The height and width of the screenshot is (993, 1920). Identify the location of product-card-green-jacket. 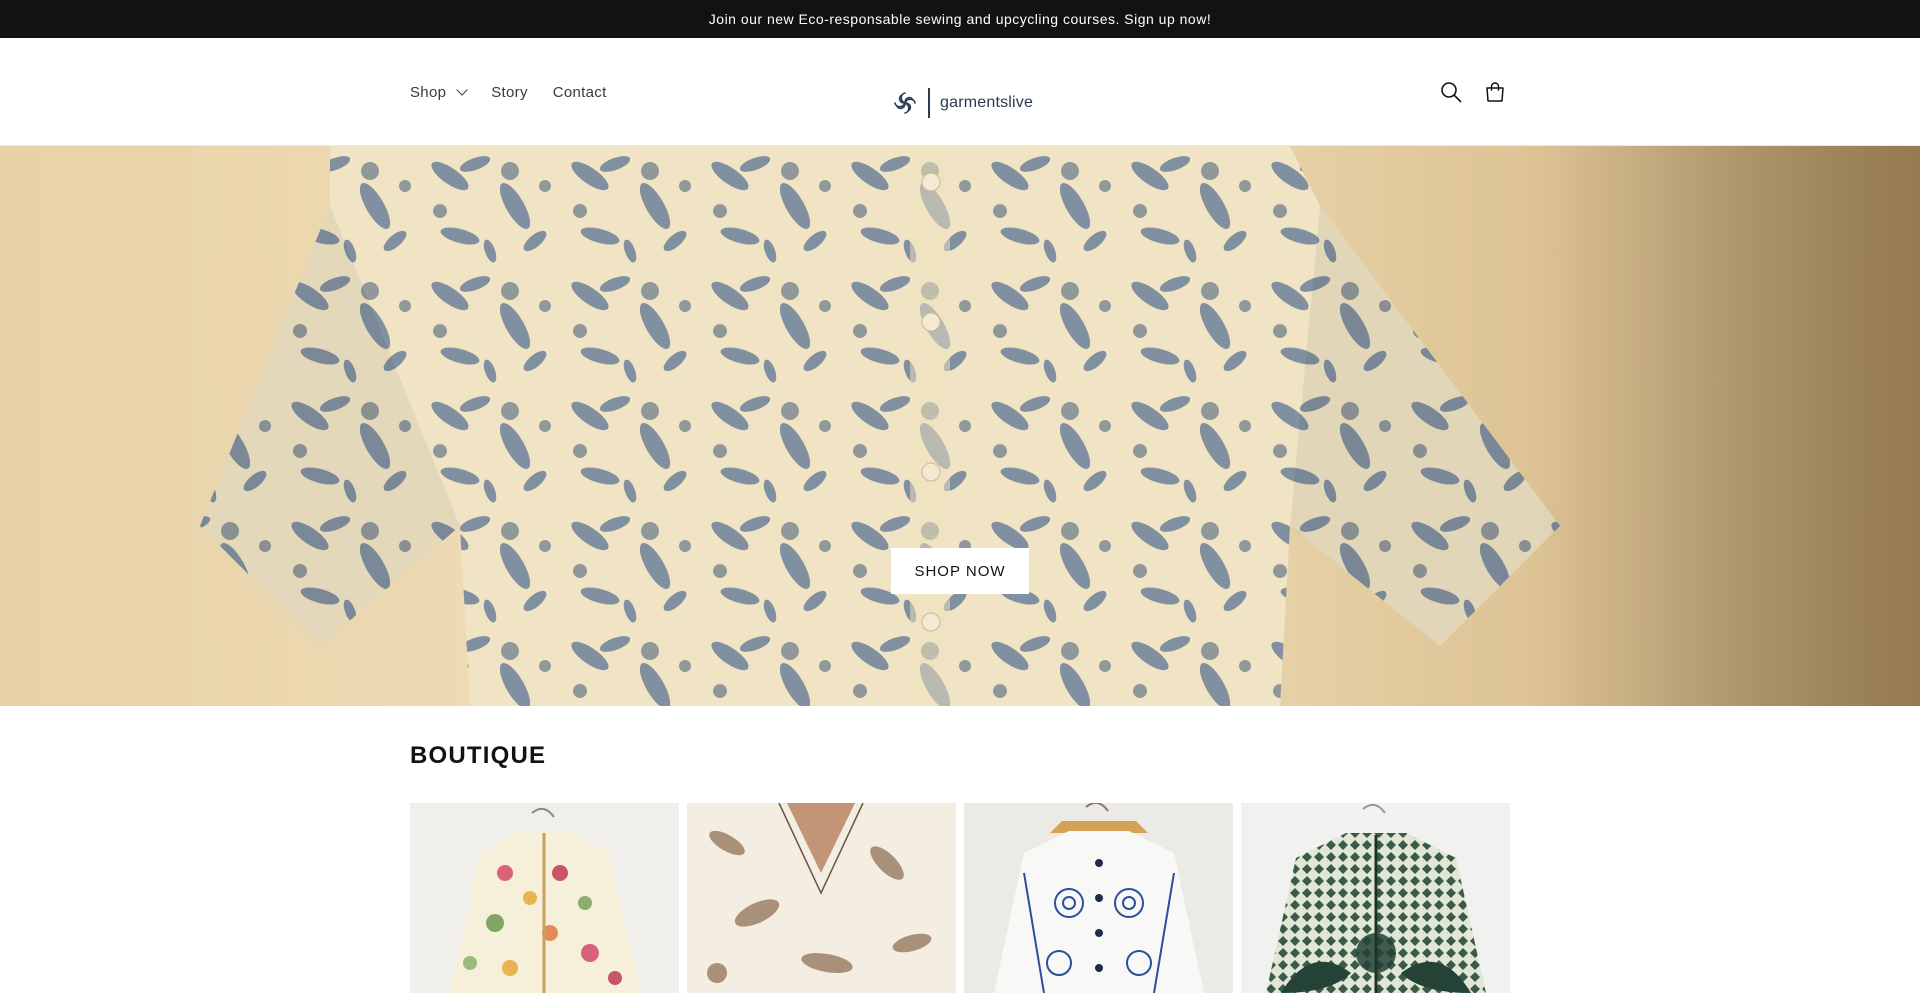
(1375, 898).